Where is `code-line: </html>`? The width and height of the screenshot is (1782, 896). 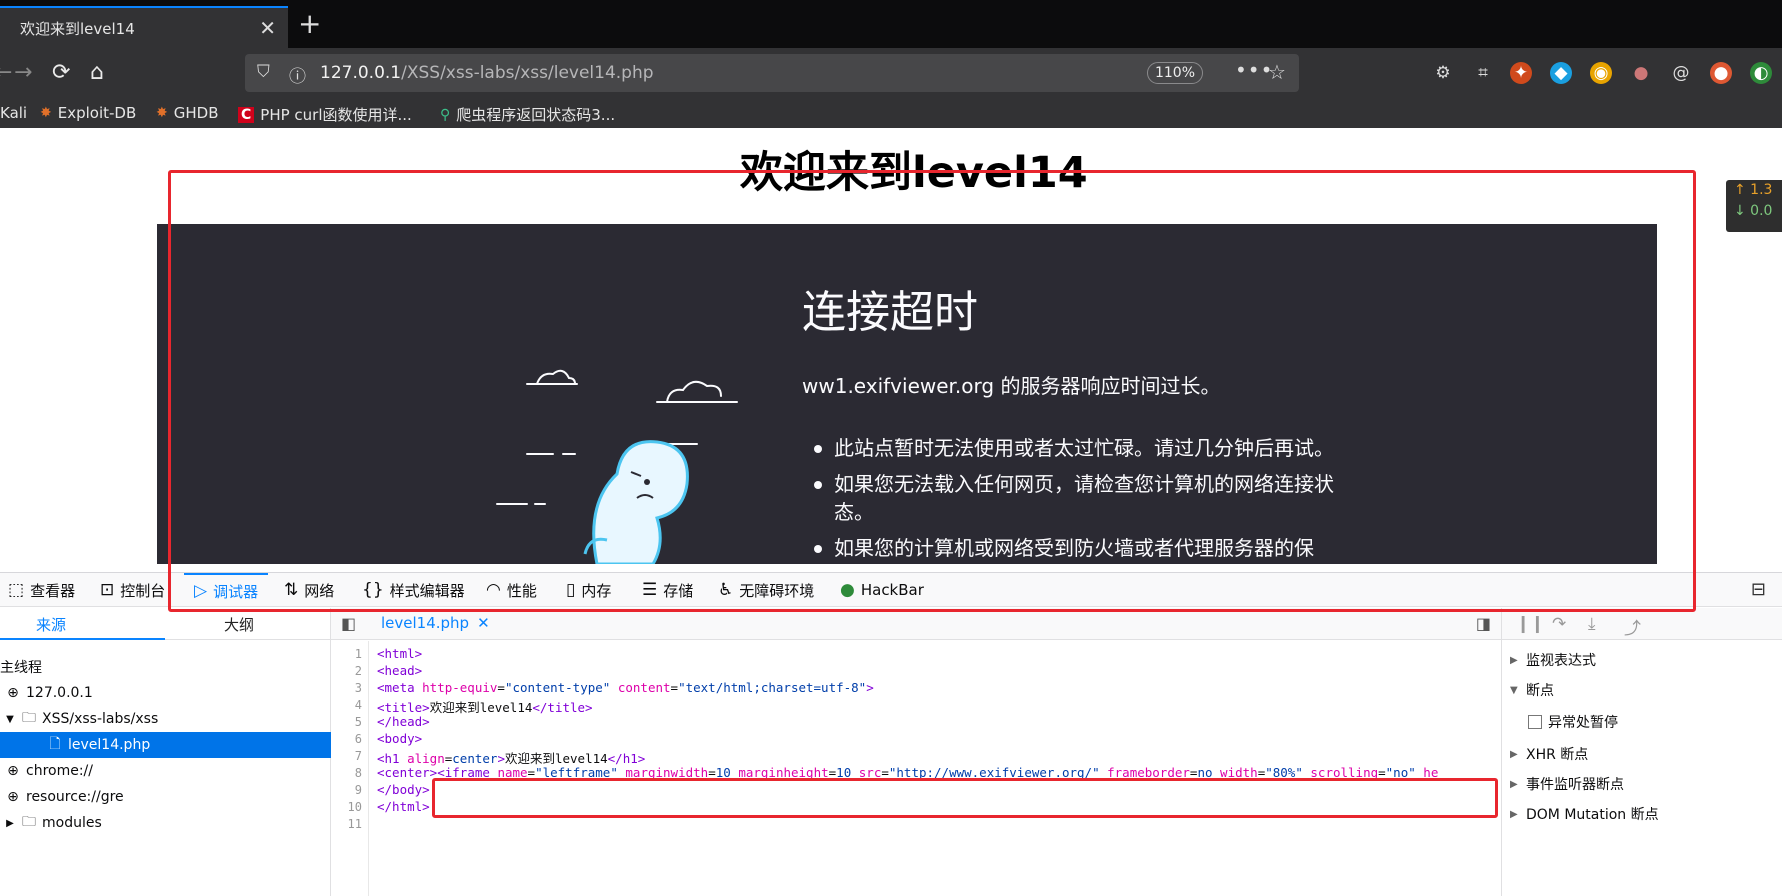 code-line: </html> is located at coordinates (403, 806).